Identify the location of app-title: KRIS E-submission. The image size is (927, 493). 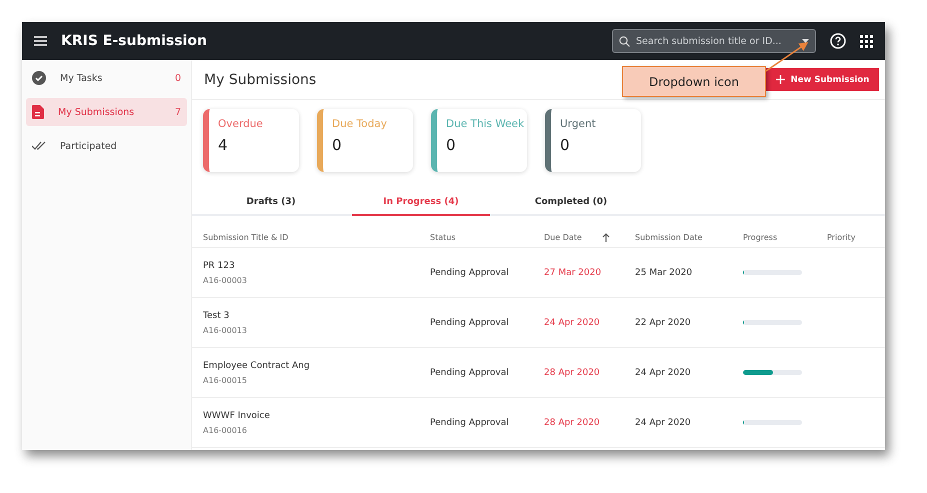
(134, 41).